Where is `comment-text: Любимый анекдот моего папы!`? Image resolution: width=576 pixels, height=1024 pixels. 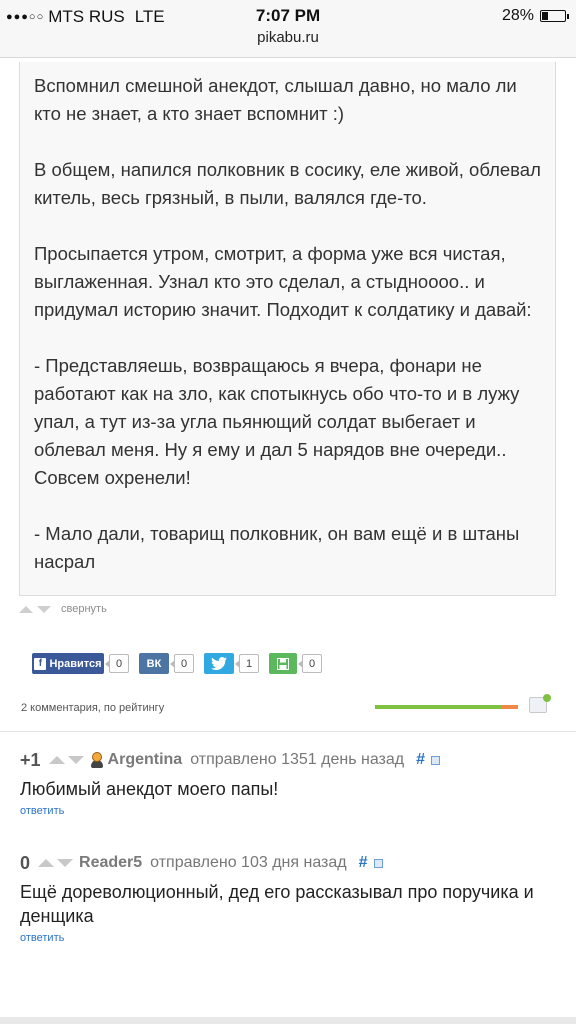 comment-text: Любимый анекдот моего папы! is located at coordinates (149, 789).